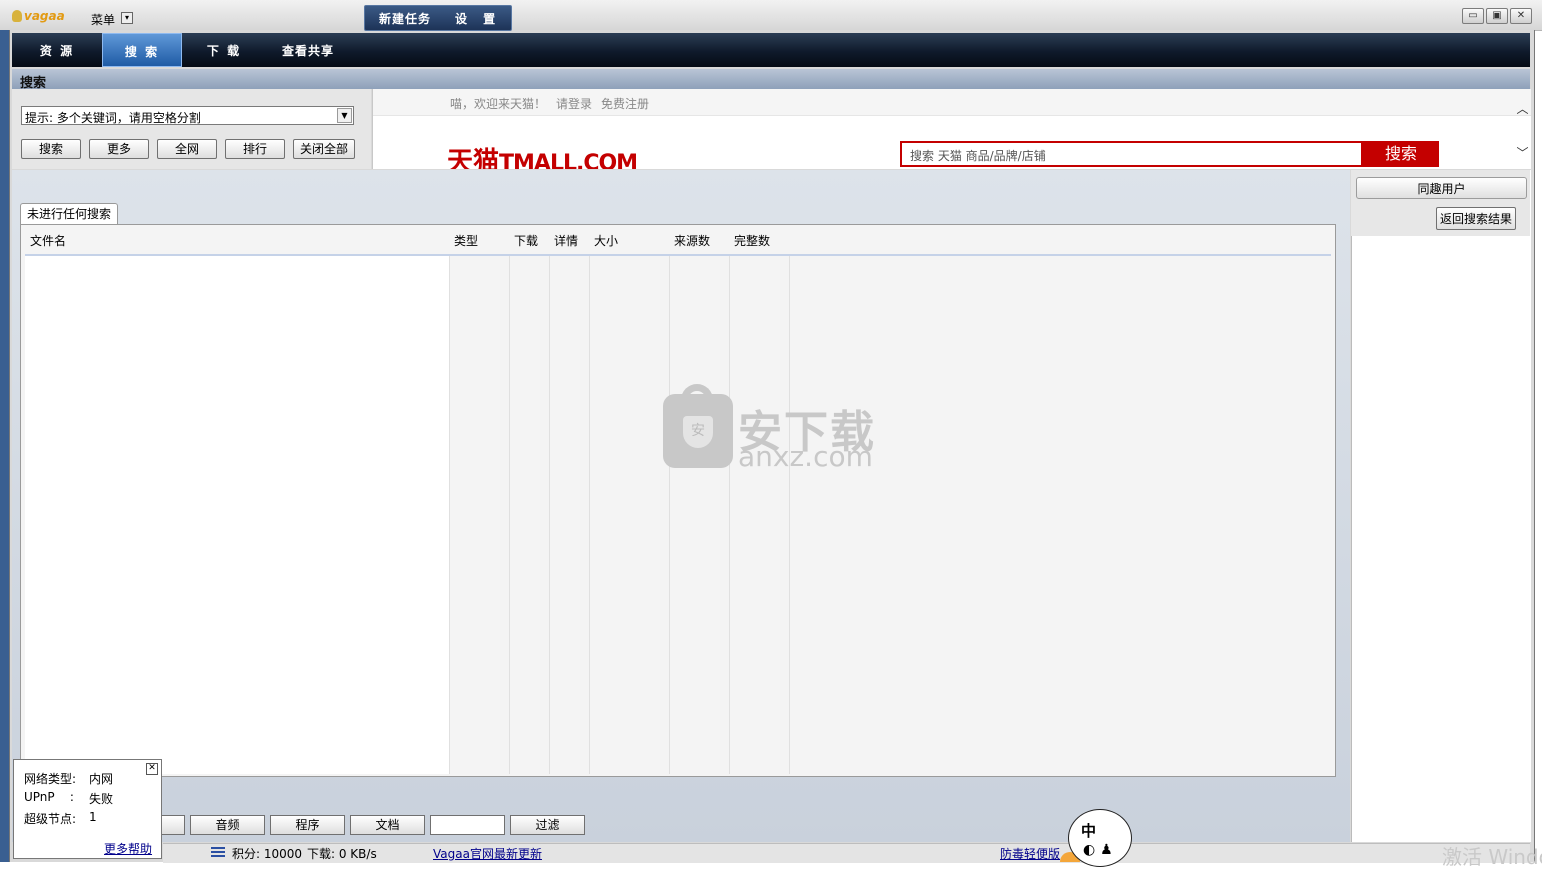 The width and height of the screenshot is (1542, 870). I want to click on filter-program-button: 程序, so click(307, 825).